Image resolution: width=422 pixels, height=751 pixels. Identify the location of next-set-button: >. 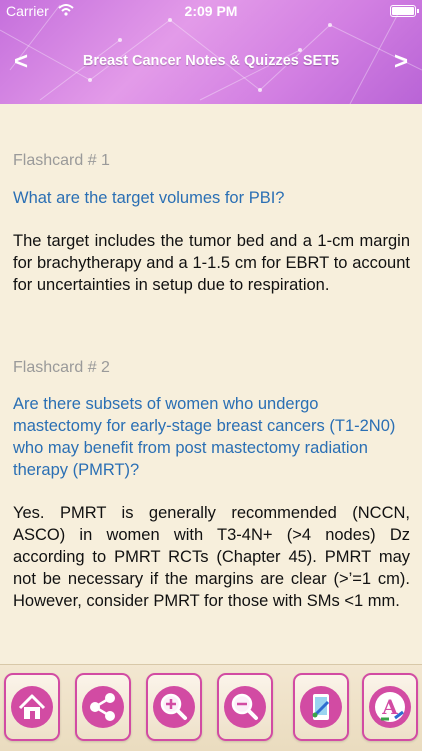
(401, 62).